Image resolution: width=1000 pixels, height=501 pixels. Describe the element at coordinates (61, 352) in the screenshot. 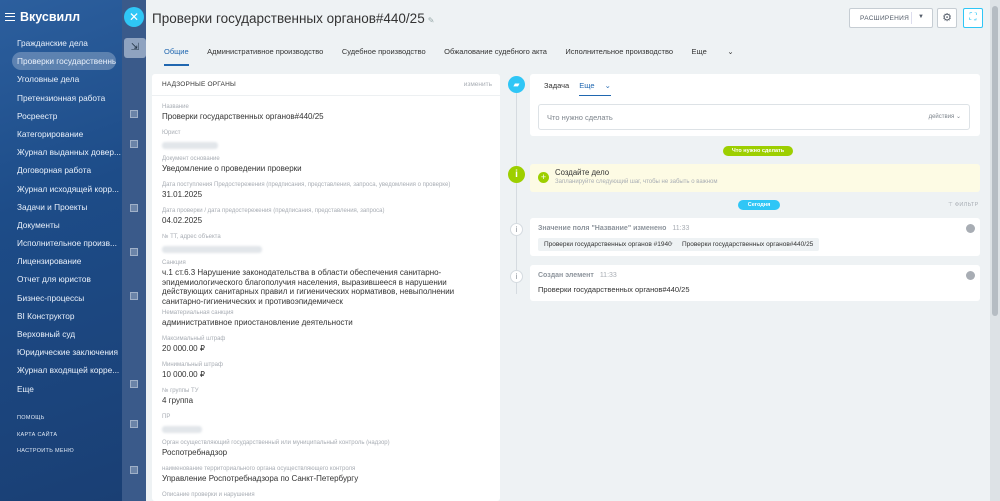

I see `sidebar-item: Юридические заключения` at that location.